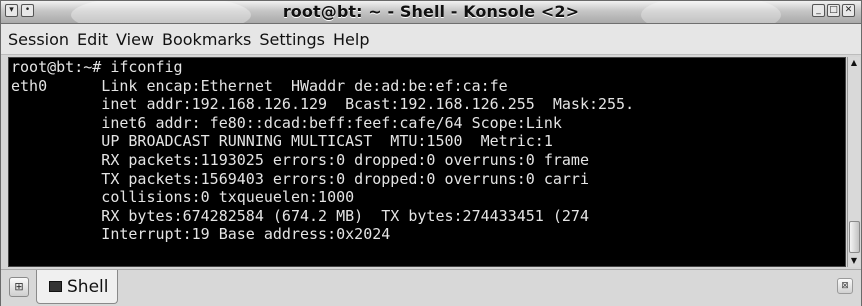  I want to click on tab-shell: Shell, so click(77, 287).